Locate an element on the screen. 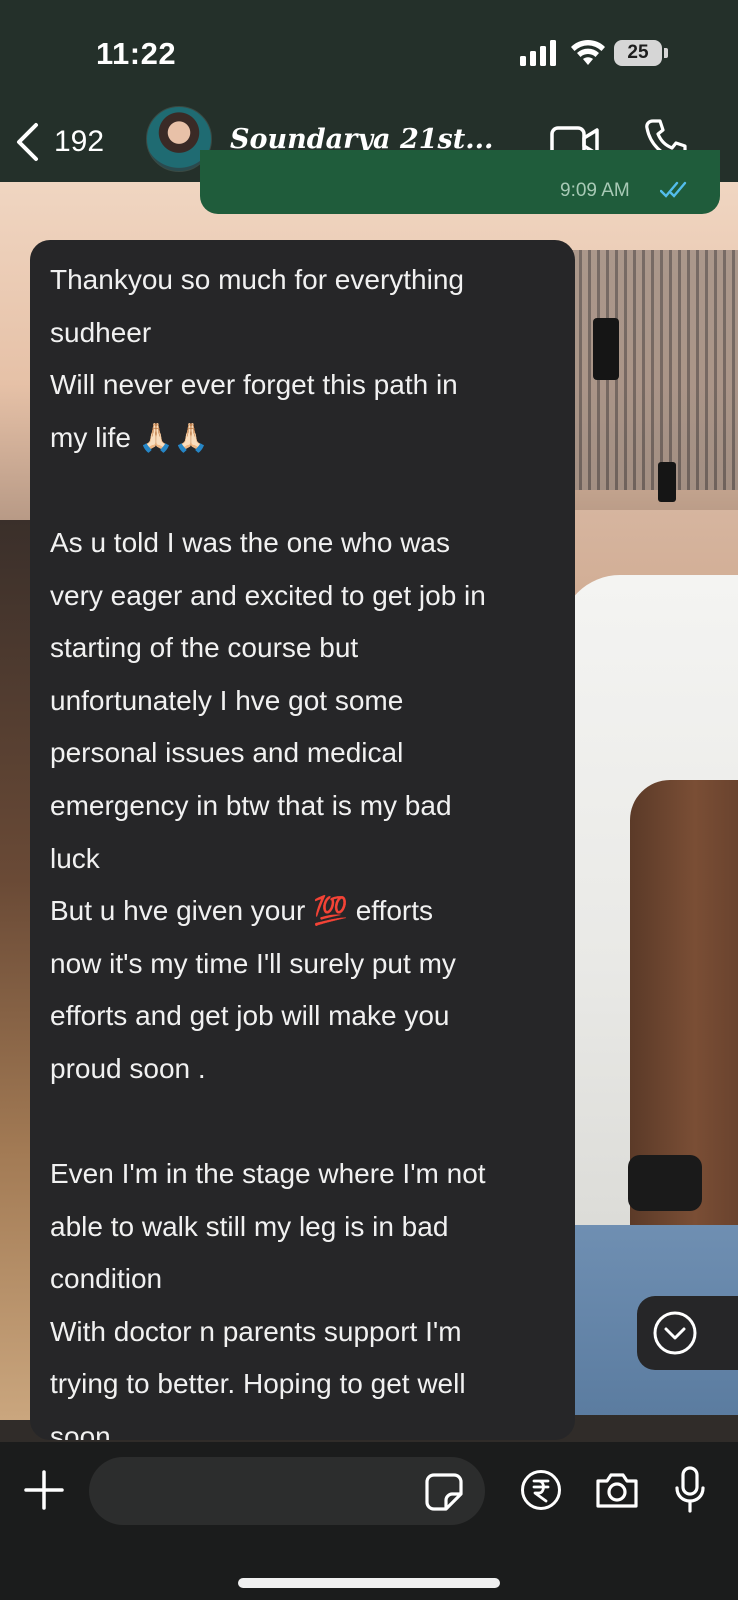 The image size is (738, 1600). status-time: 11:22 is located at coordinates (136, 53).